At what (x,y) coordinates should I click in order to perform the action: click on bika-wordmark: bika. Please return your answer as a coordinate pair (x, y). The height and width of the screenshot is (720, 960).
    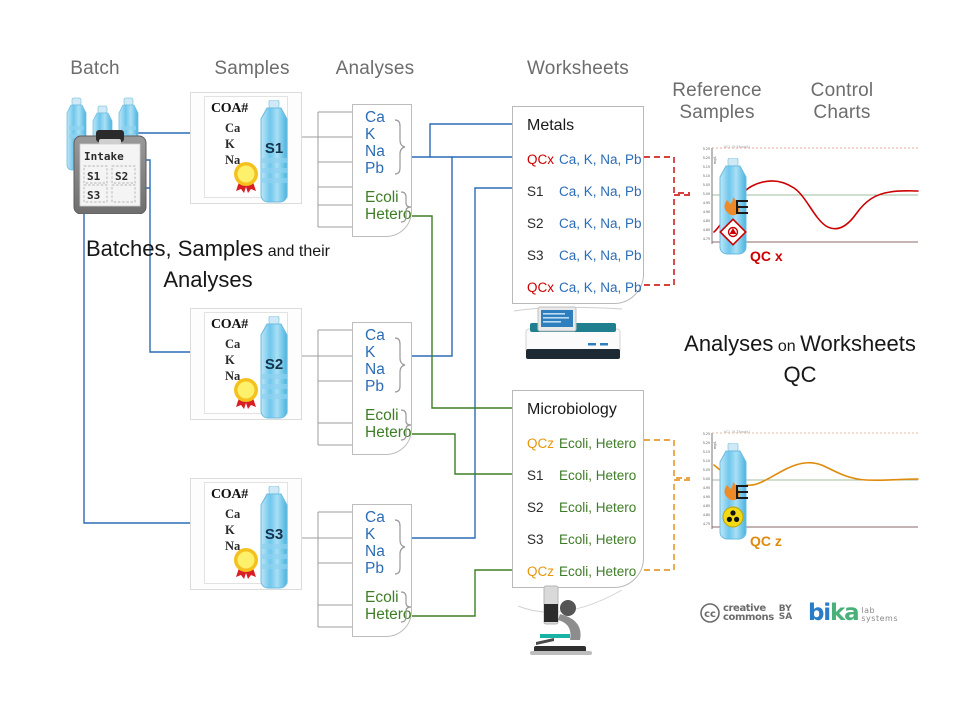
    Looking at the image, I should click on (834, 613).